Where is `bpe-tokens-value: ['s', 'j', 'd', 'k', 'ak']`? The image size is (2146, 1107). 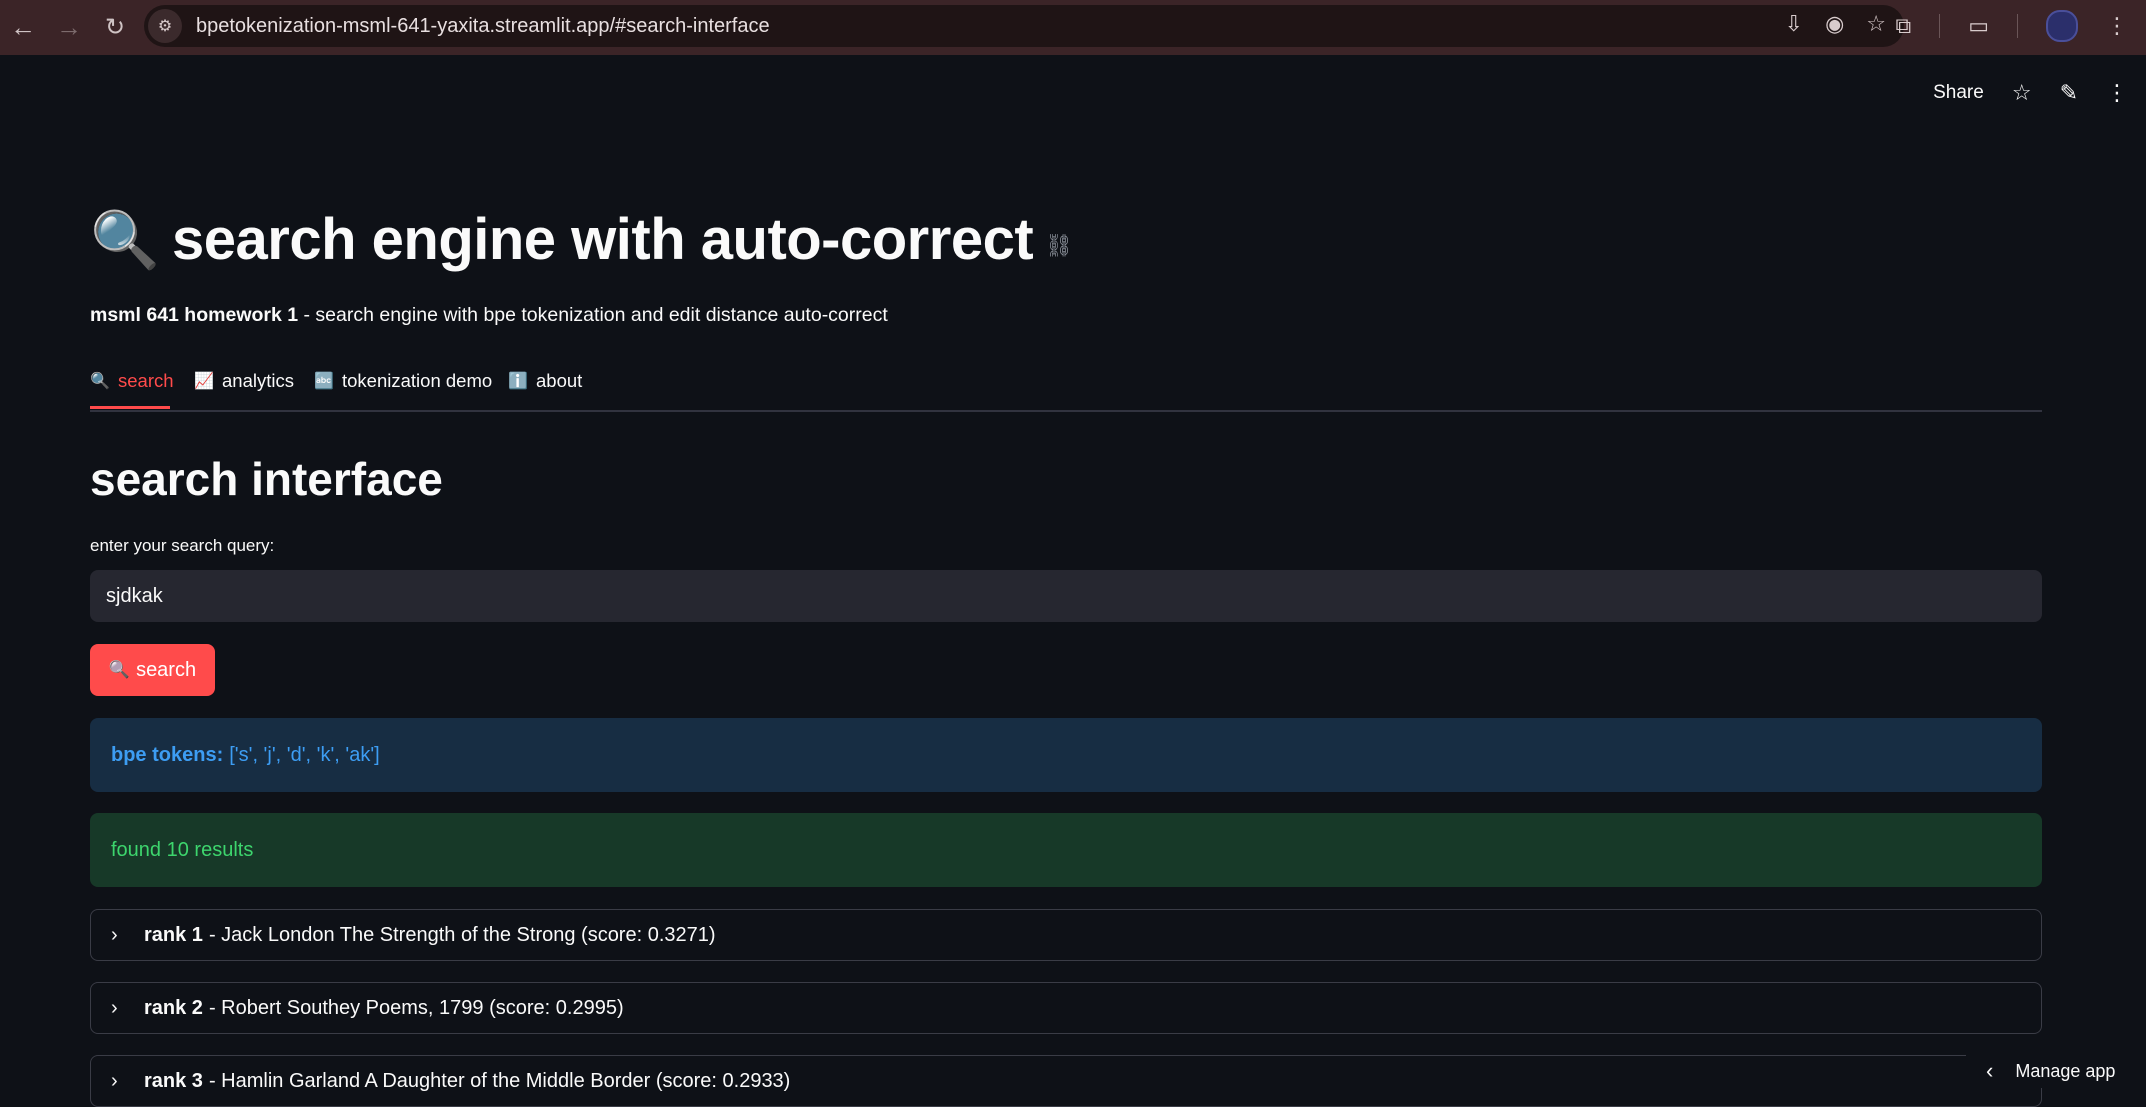
bpe-tokens-value: ['s', 'j', 'd', 'k', 'ak'] is located at coordinates (304, 754).